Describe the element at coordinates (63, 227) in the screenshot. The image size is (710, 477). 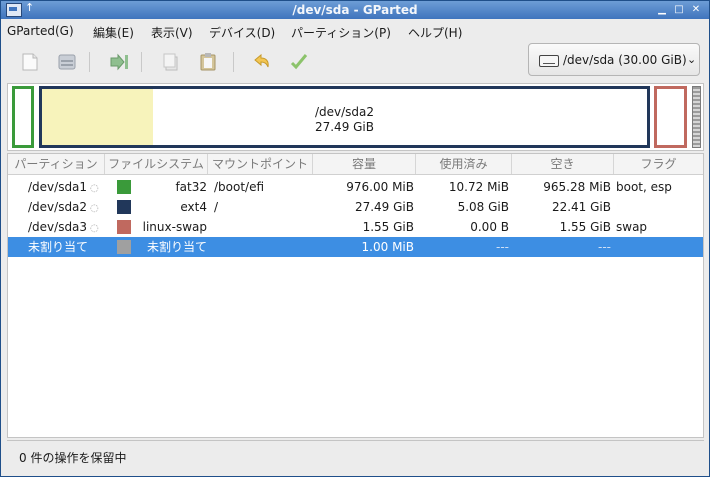
I see `partition-name: /dev/sda3 ◌` at that location.